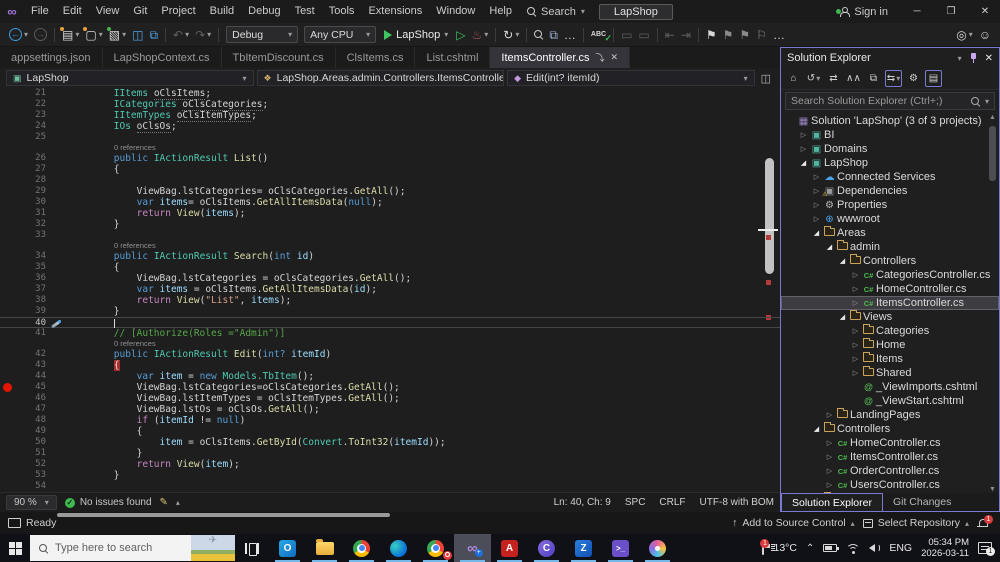 The height and width of the screenshot is (562, 1000). I want to click on solution-search-box: ▾, so click(890, 101).